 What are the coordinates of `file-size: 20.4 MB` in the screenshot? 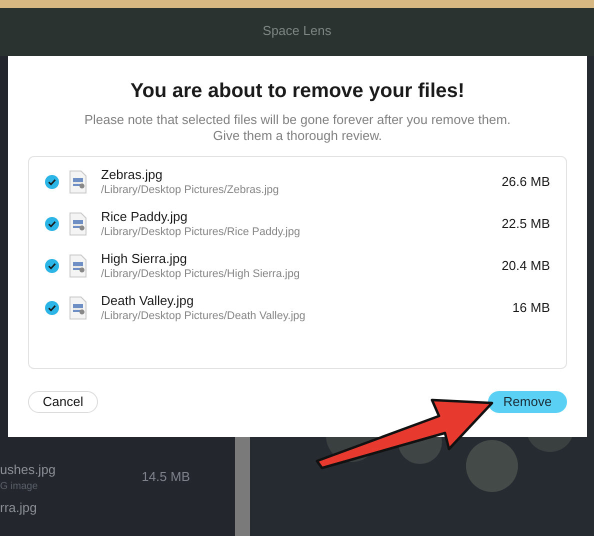 It's located at (526, 266).